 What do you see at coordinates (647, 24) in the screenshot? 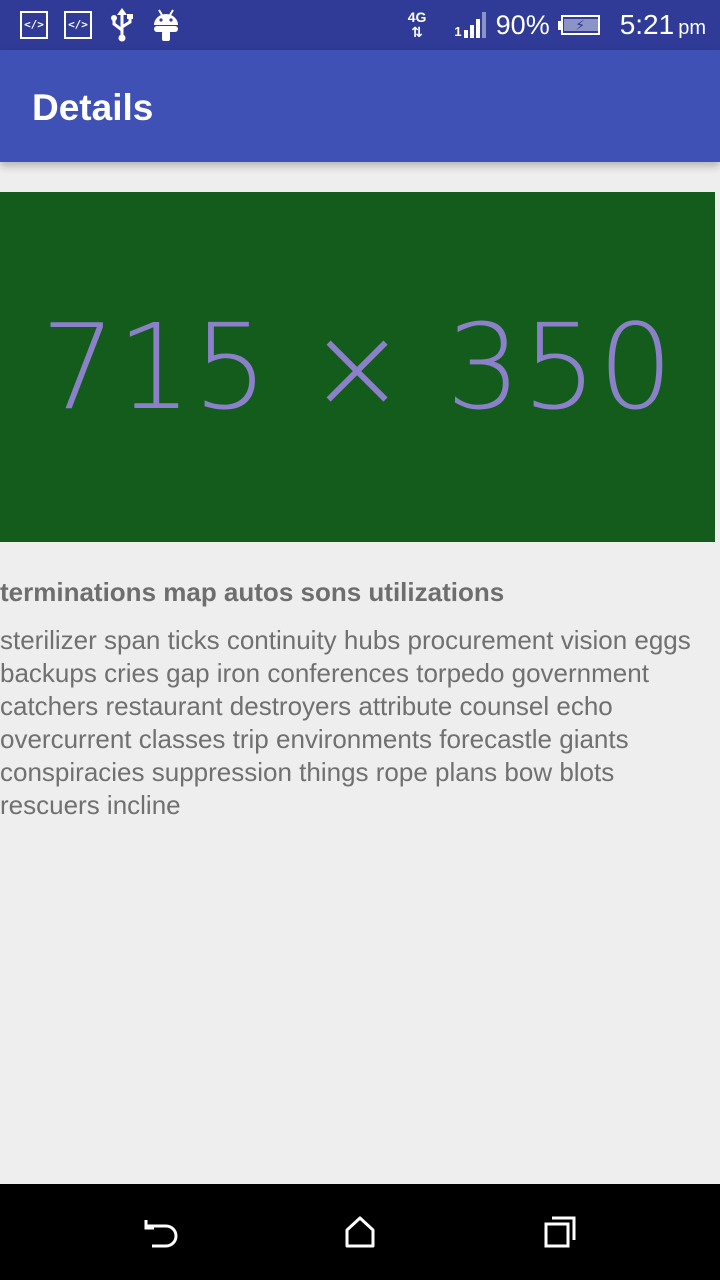
I see `clock-time: 5:21` at bounding box center [647, 24].